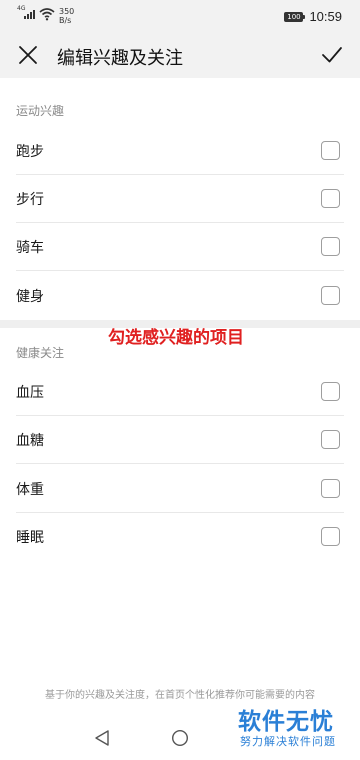 This screenshot has height=760, width=360. Describe the element at coordinates (180, 537) in the screenshot. I see `list-item-sleep: 睡眠` at that location.